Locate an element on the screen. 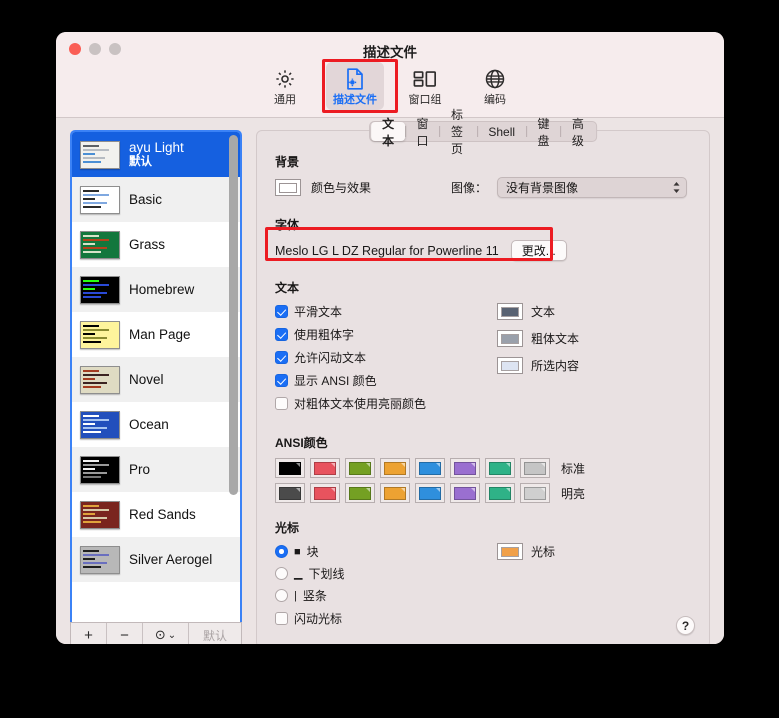 The height and width of the screenshot is (718, 779). gear-icon is located at coordinates (285, 79).